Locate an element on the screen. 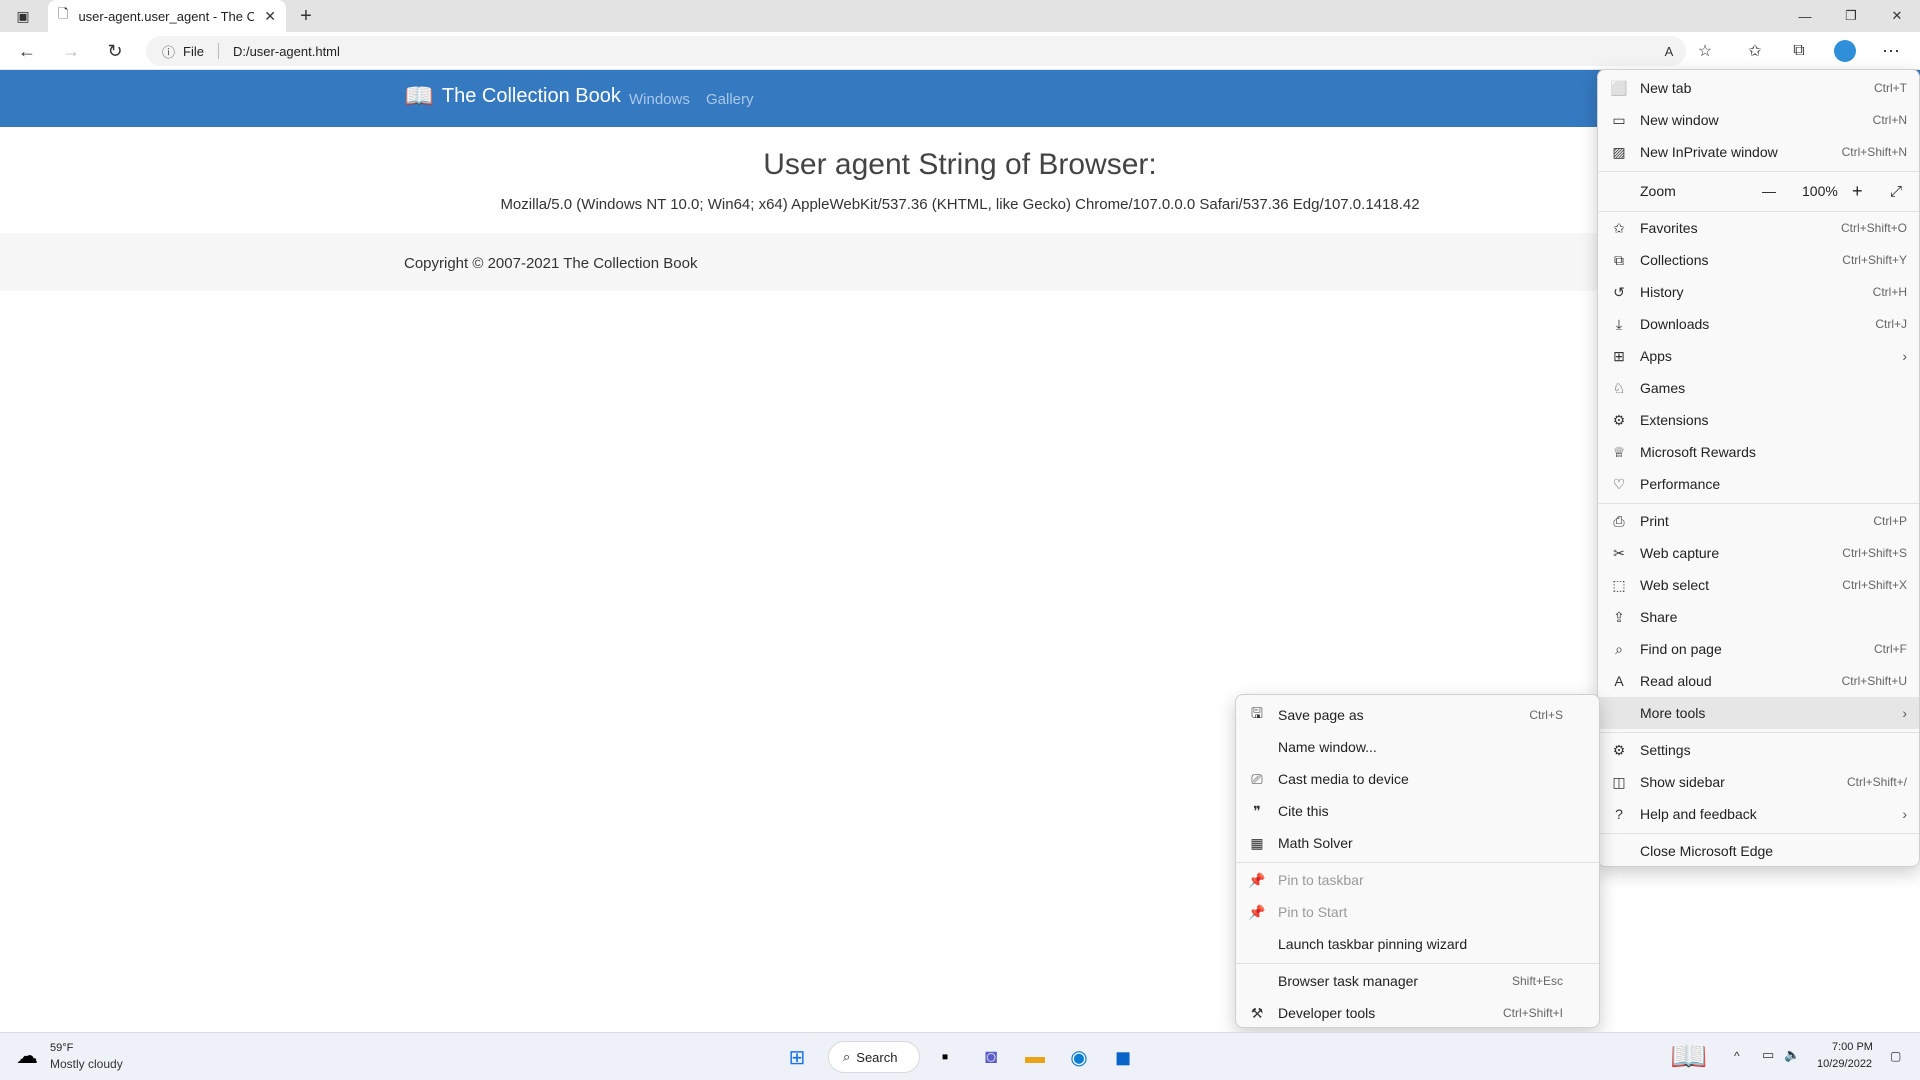  edge-icon: ◉ is located at coordinates (1079, 1057).